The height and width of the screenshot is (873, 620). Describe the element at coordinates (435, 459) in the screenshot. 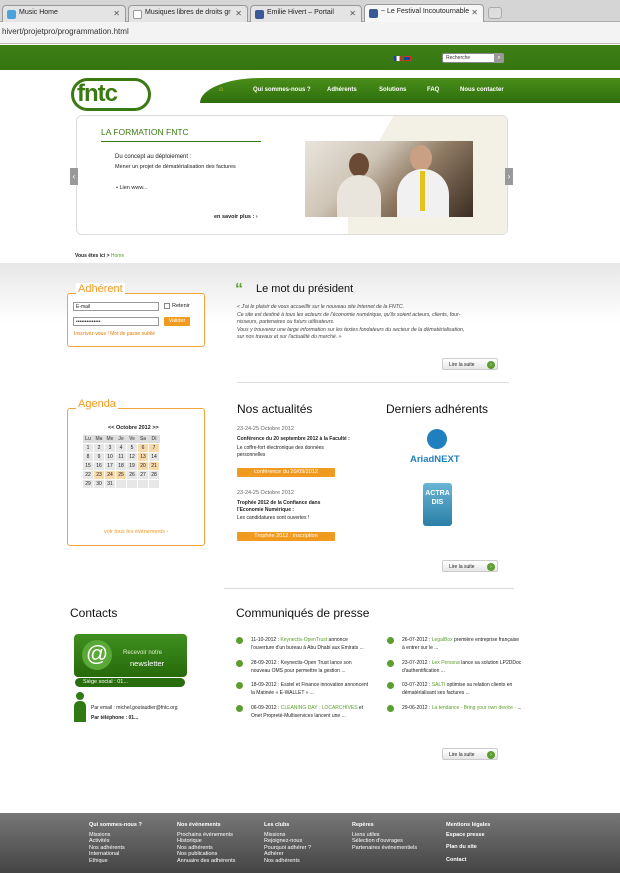

I see `ariadnext-logo: AriadNEXT` at that location.